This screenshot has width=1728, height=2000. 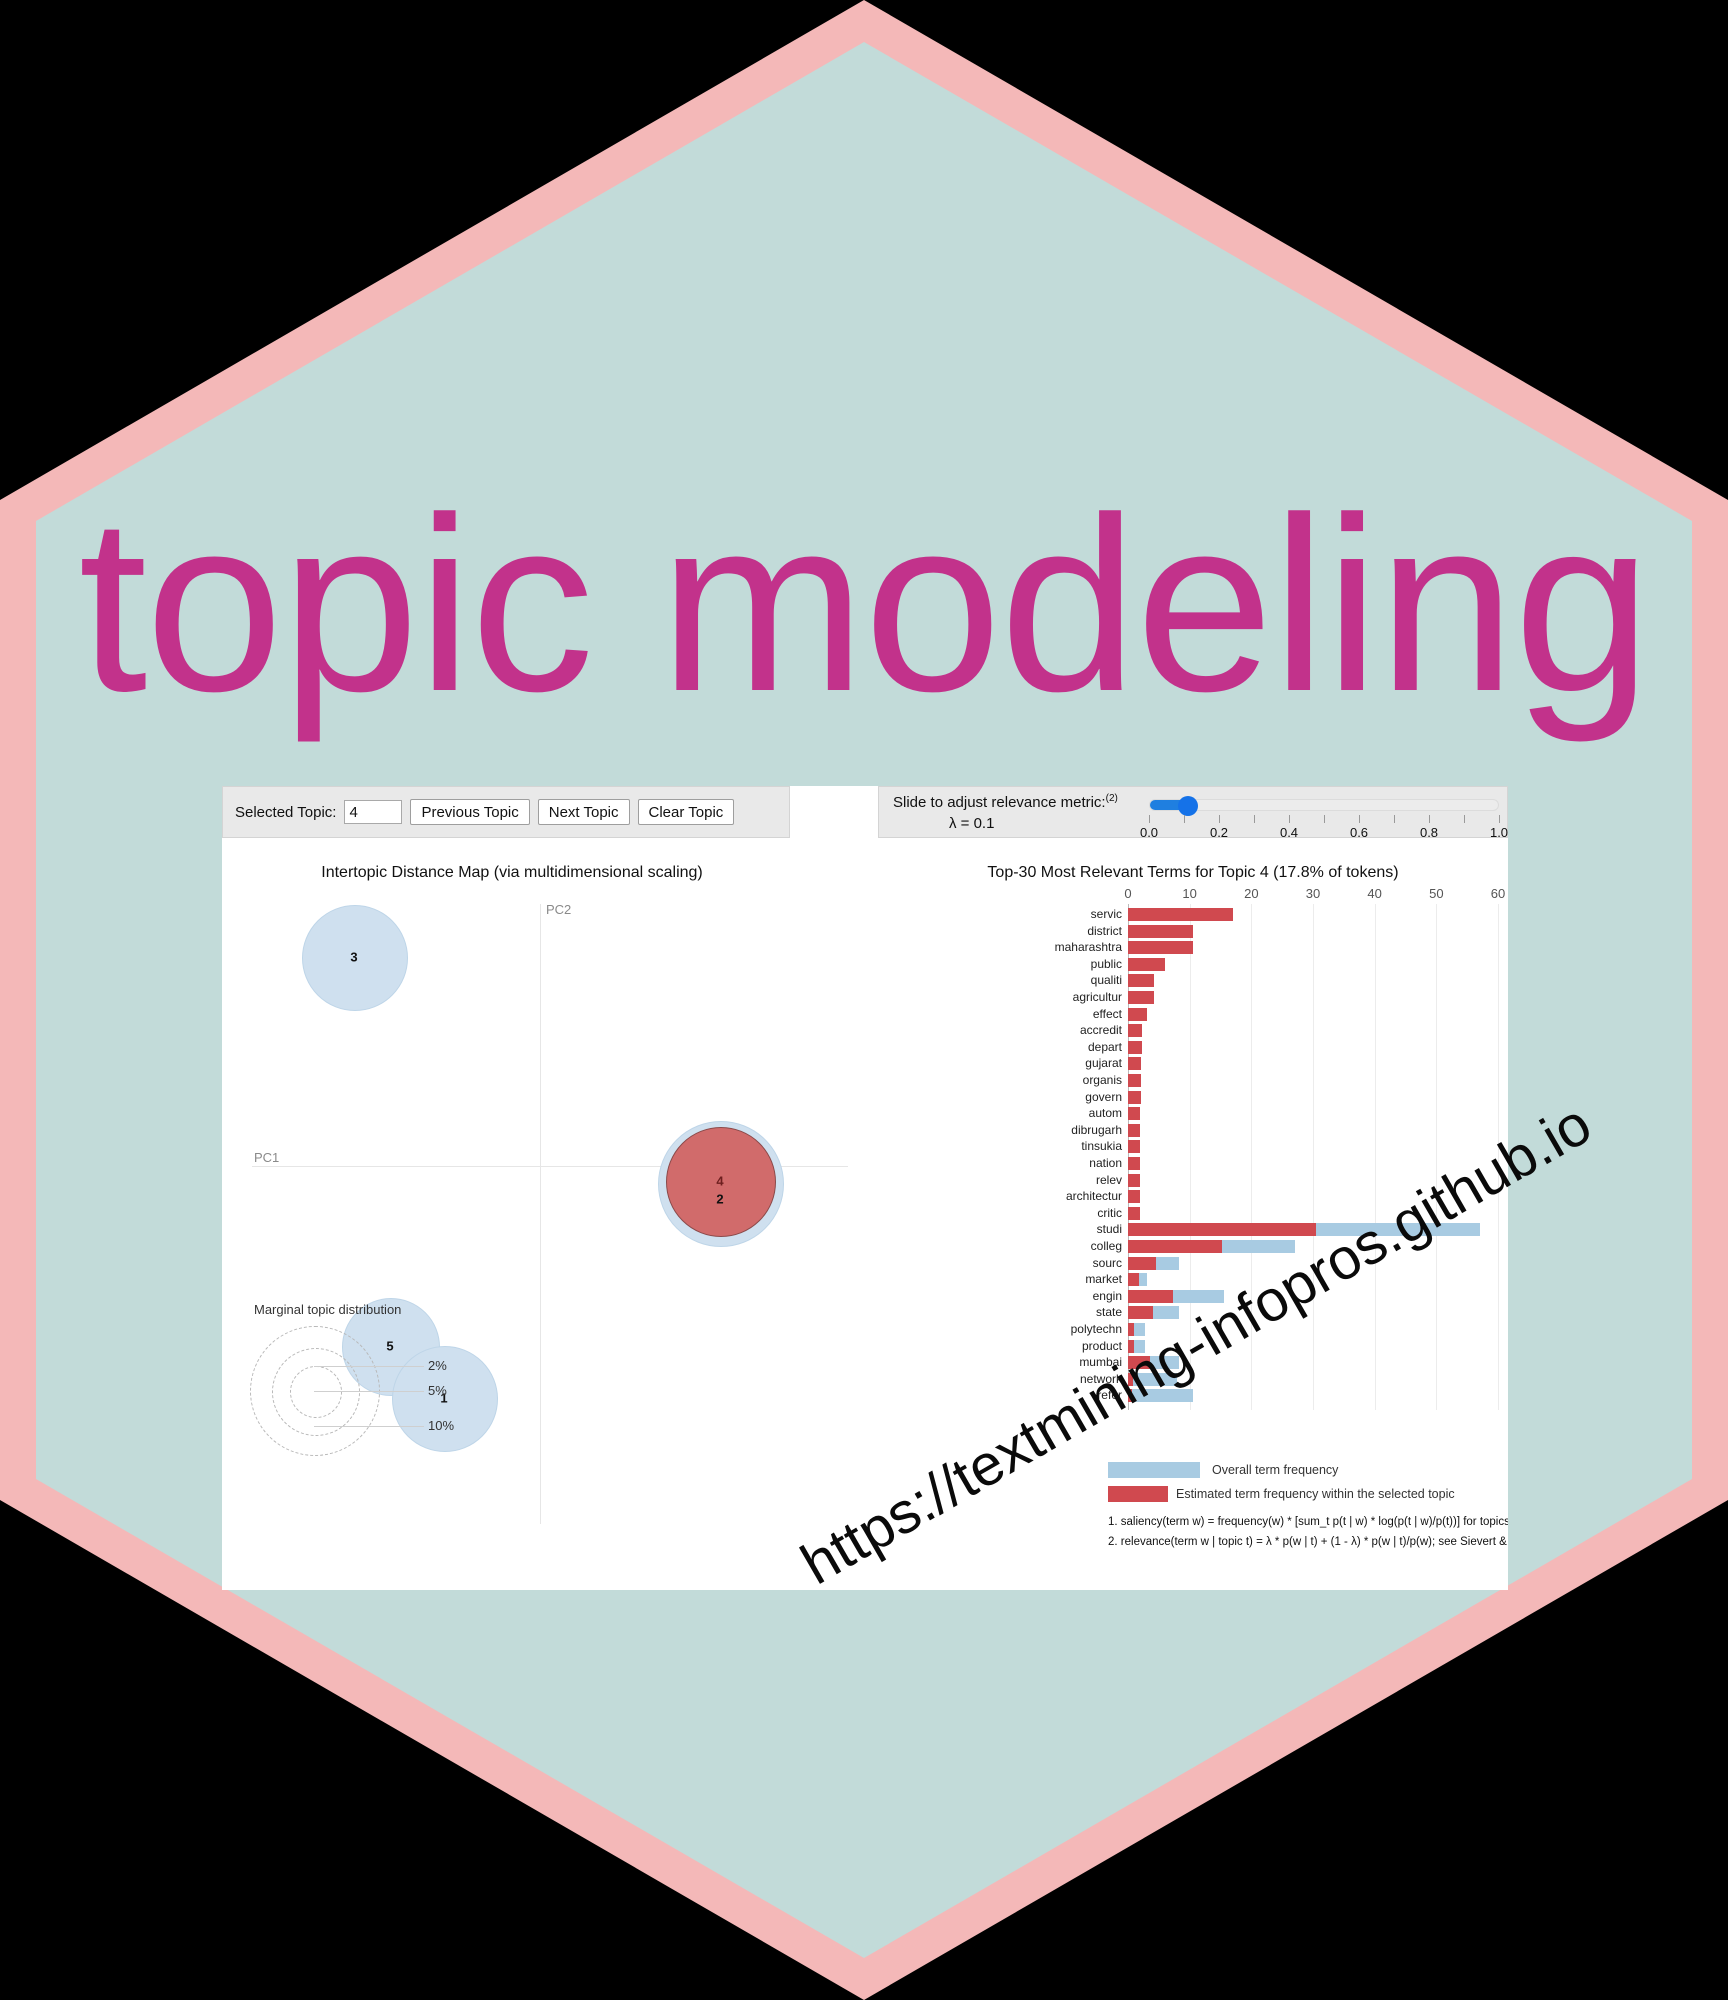 I want to click on bar-term-label: district, so click(x=1104, y=930).